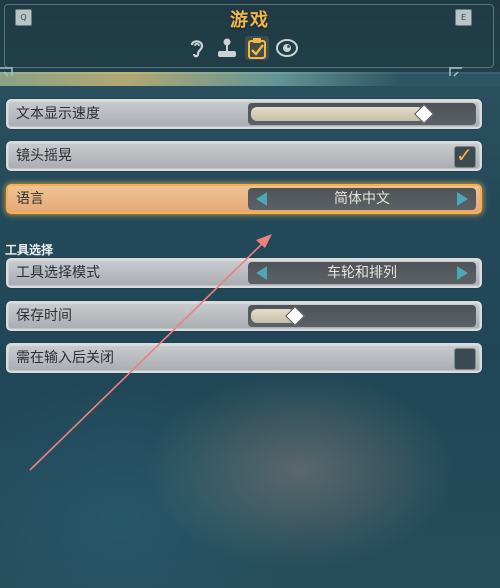 This screenshot has height=588, width=500. What do you see at coordinates (455, 72) in the screenshot?
I see `right-ornament-icon` at bounding box center [455, 72].